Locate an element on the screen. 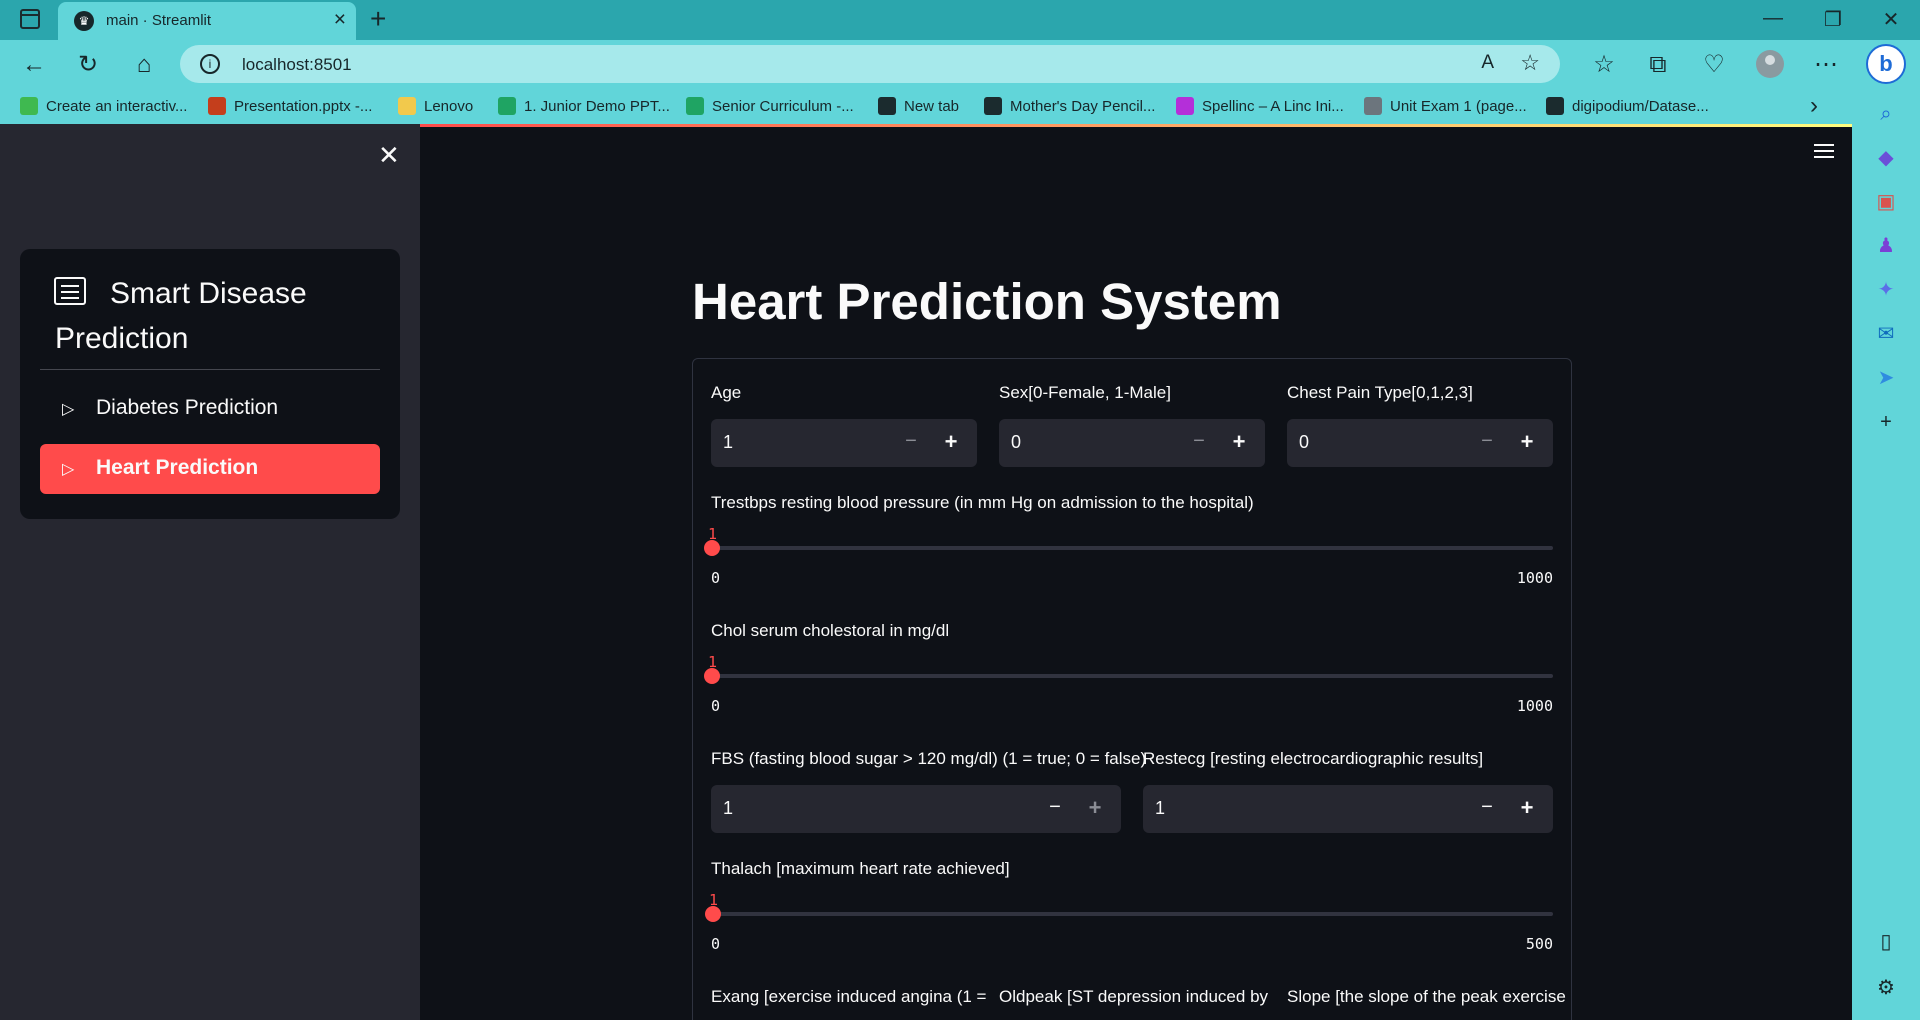  browser-tab-main: ♛ main · Streamlit × is located at coordinates (207, 21).